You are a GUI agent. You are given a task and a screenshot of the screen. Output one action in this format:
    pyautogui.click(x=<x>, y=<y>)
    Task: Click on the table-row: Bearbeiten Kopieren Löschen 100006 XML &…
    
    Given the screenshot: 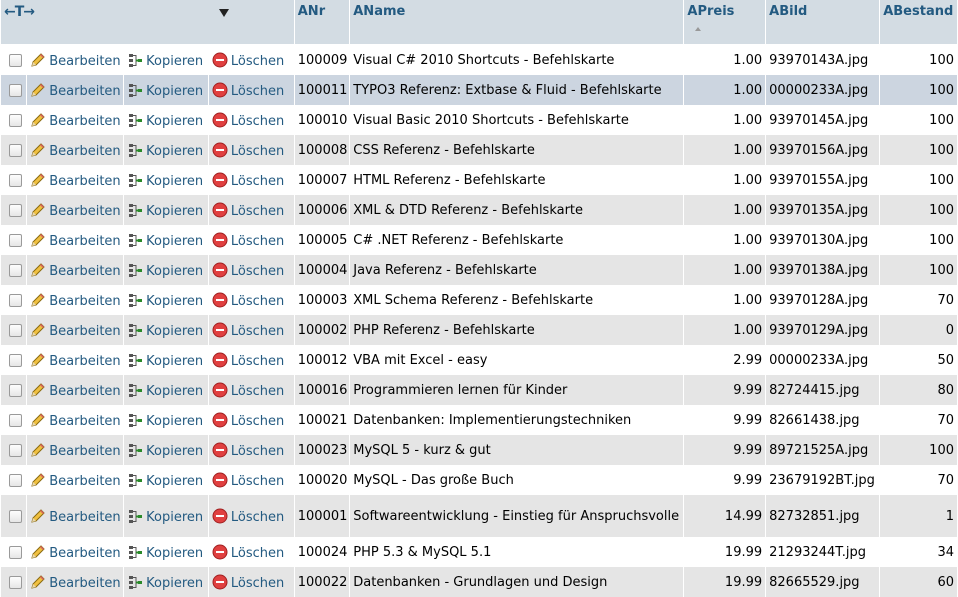 What is the action you would take?
    pyautogui.click(x=479, y=210)
    